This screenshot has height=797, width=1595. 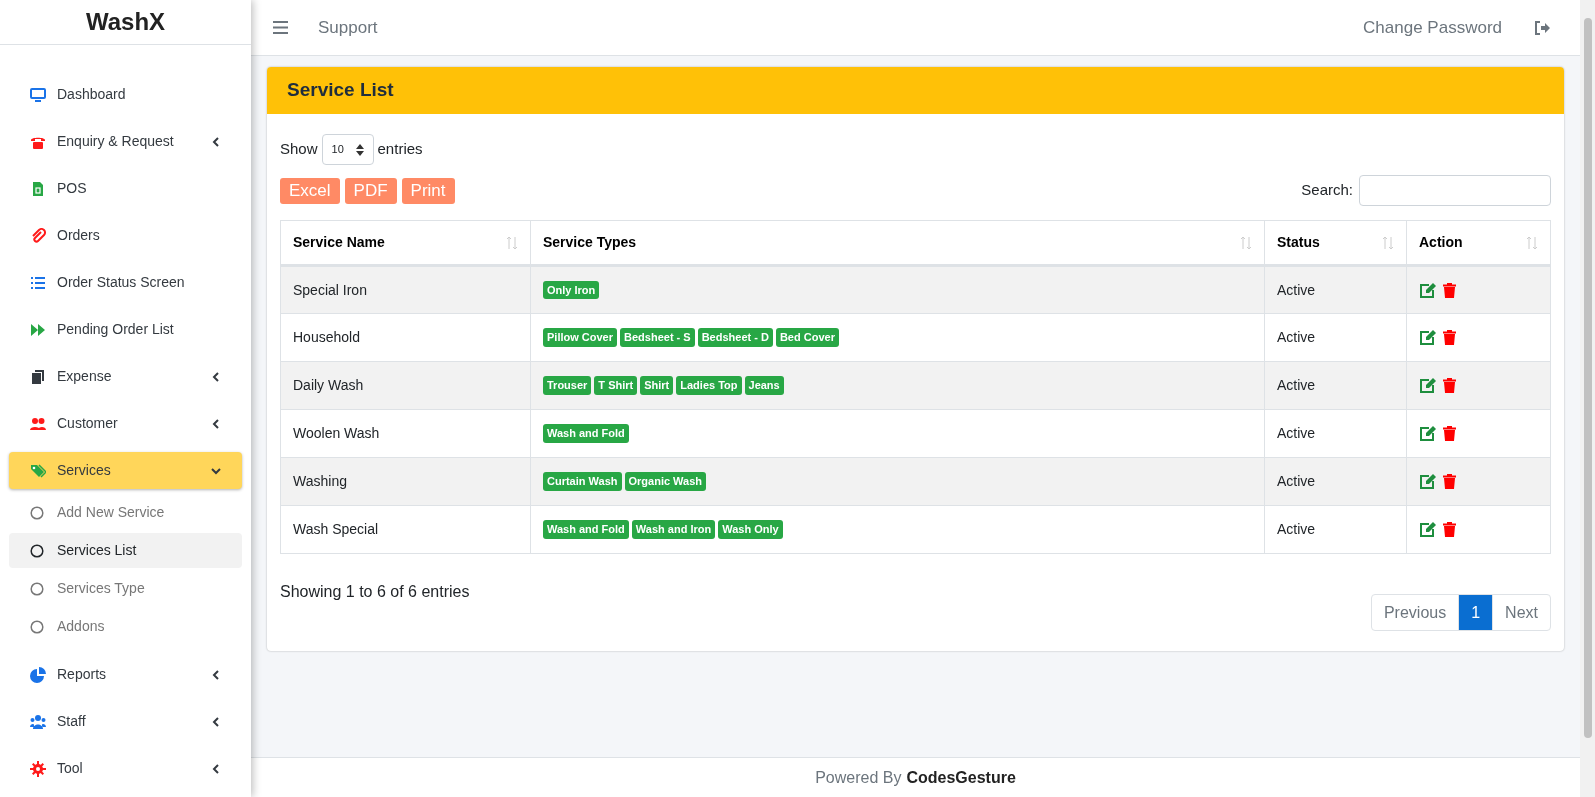 I want to click on sidebar-item: Pending Order List, so click(x=125, y=329).